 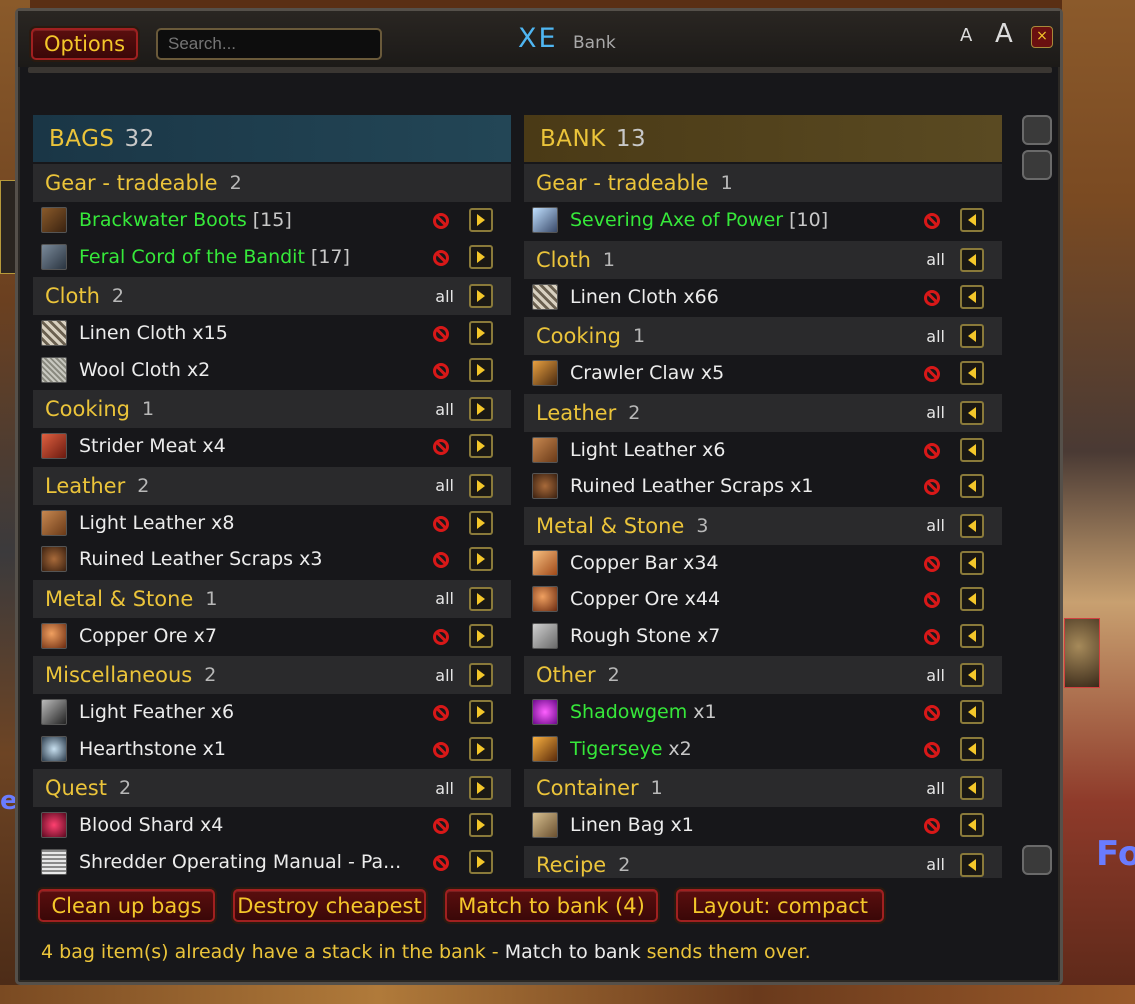 What do you see at coordinates (1004, 34) in the screenshot?
I see `font-increase-button: A` at bounding box center [1004, 34].